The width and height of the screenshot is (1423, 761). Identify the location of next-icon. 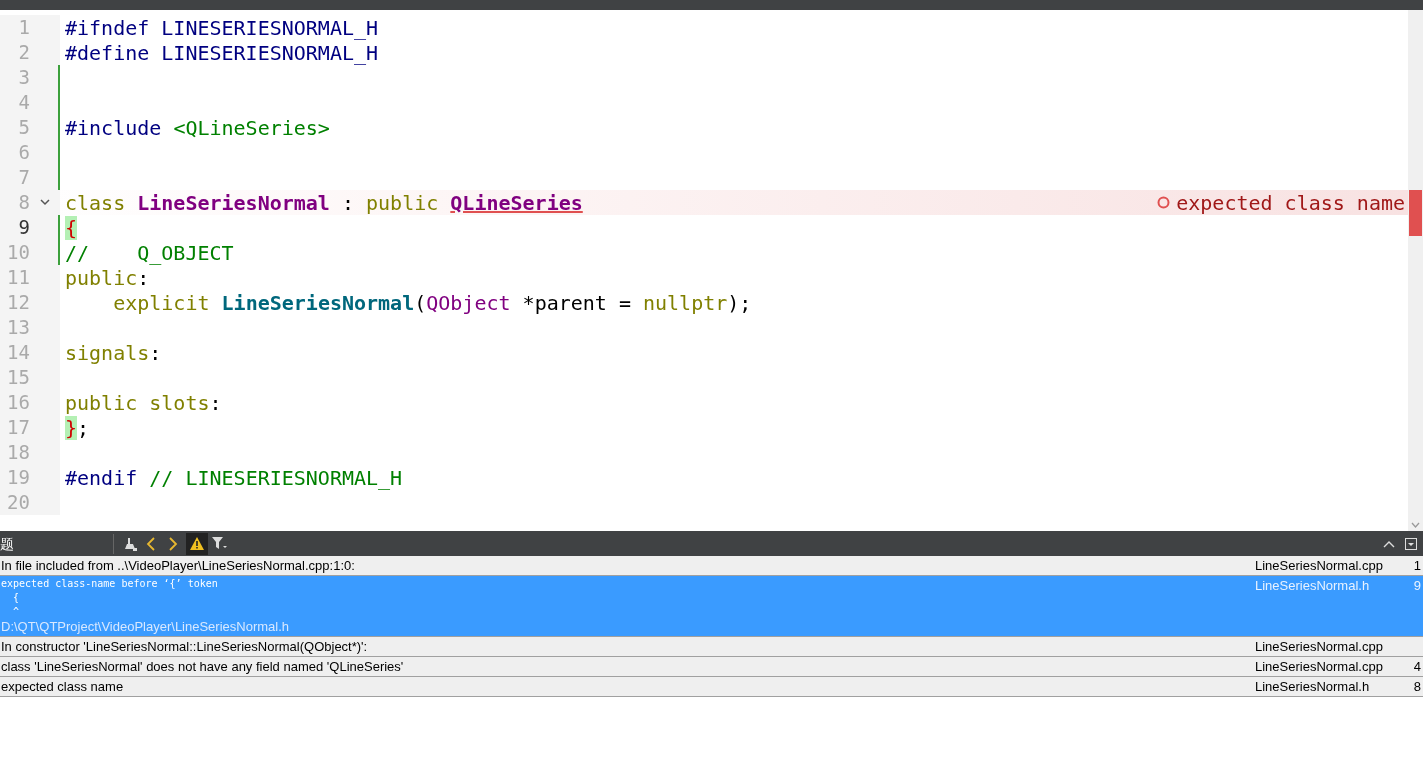
(173, 543).